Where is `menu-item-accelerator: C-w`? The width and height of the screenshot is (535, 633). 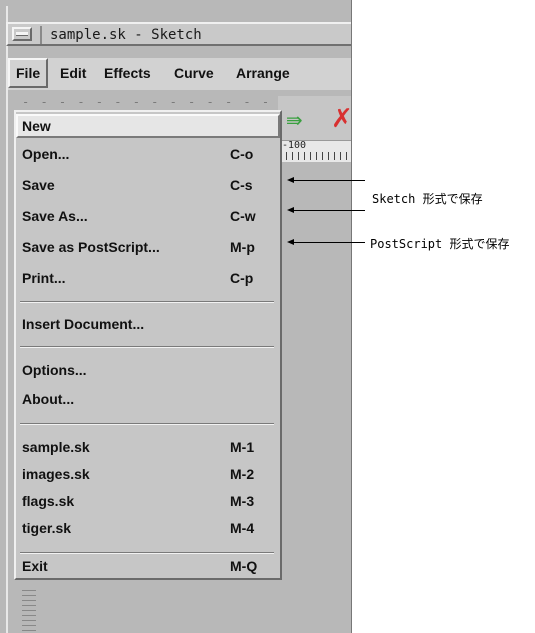 menu-item-accelerator: C-w is located at coordinates (243, 216).